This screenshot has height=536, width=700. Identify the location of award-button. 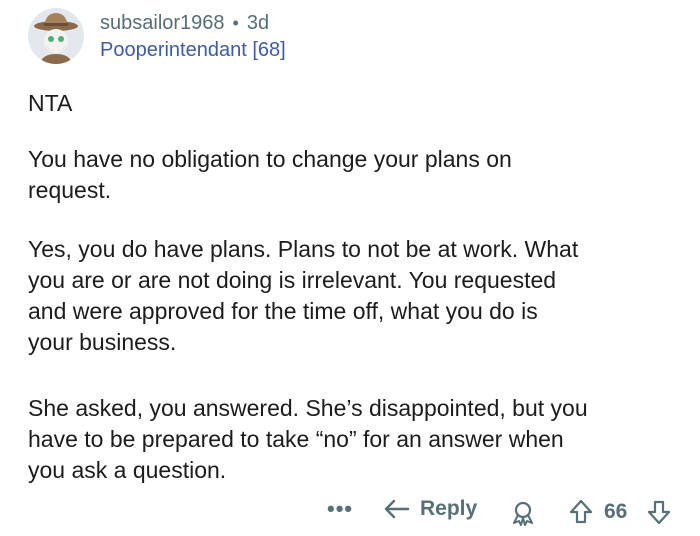
(523, 515).